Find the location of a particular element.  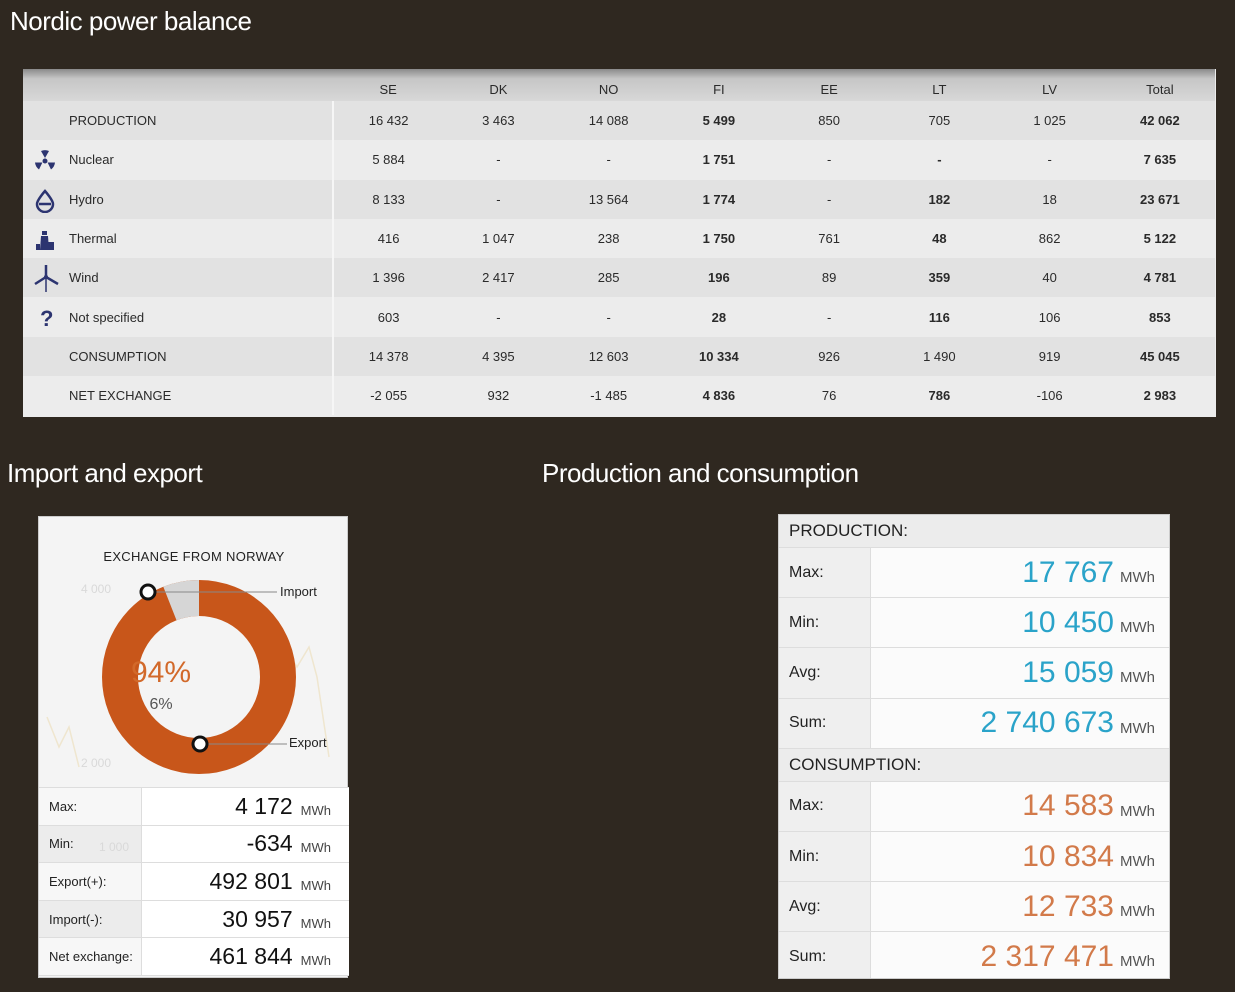

table-cell: -1 485 is located at coordinates (609, 396).